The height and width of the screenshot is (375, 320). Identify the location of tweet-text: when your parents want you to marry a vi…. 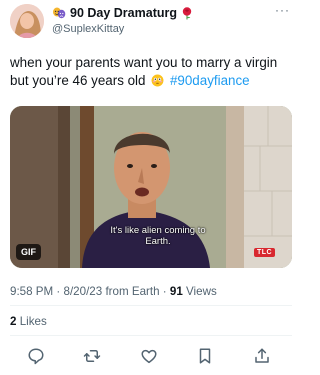
(151, 72).